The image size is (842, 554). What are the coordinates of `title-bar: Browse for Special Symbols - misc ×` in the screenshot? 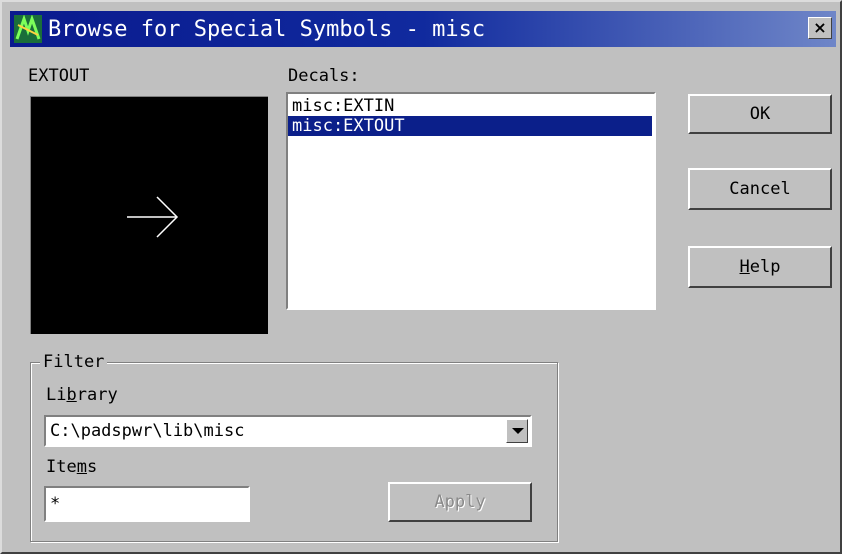 It's located at (423, 29).